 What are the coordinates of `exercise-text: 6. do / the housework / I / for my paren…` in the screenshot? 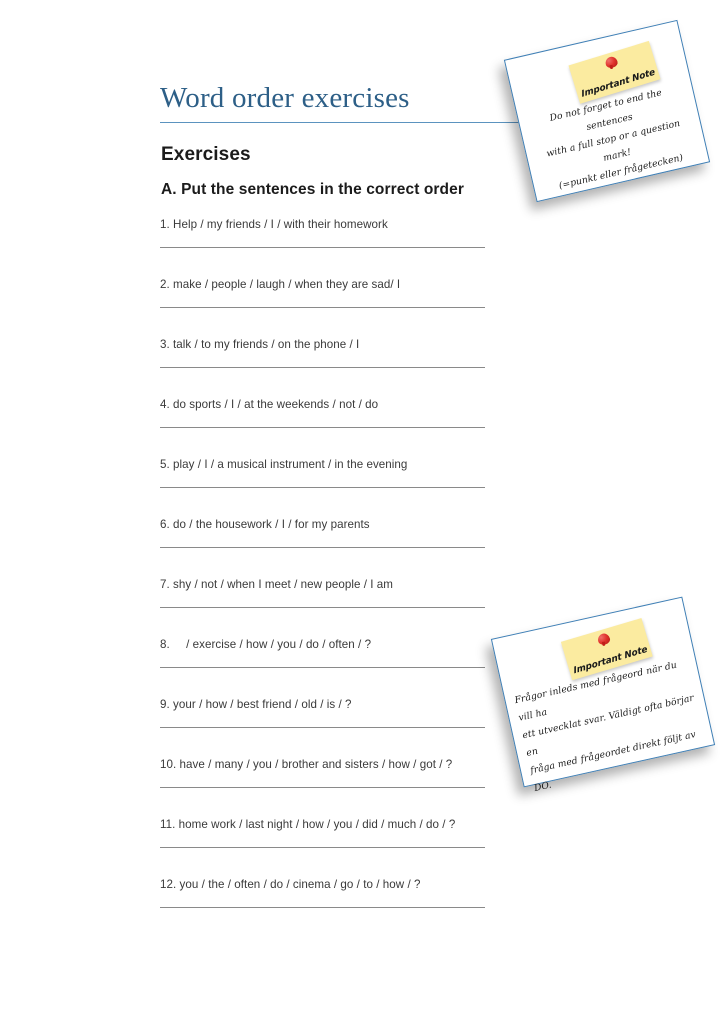 It's located at (265, 524).